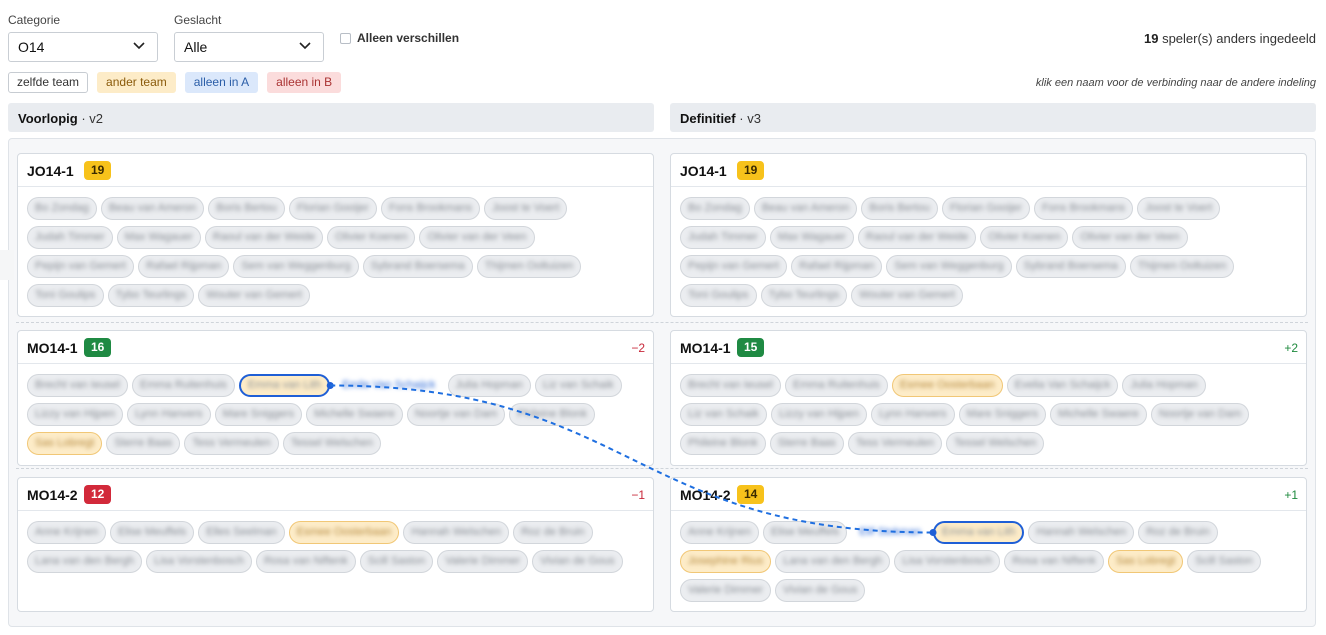  I want to click on player-chip: Josephine Rius, so click(726, 561).